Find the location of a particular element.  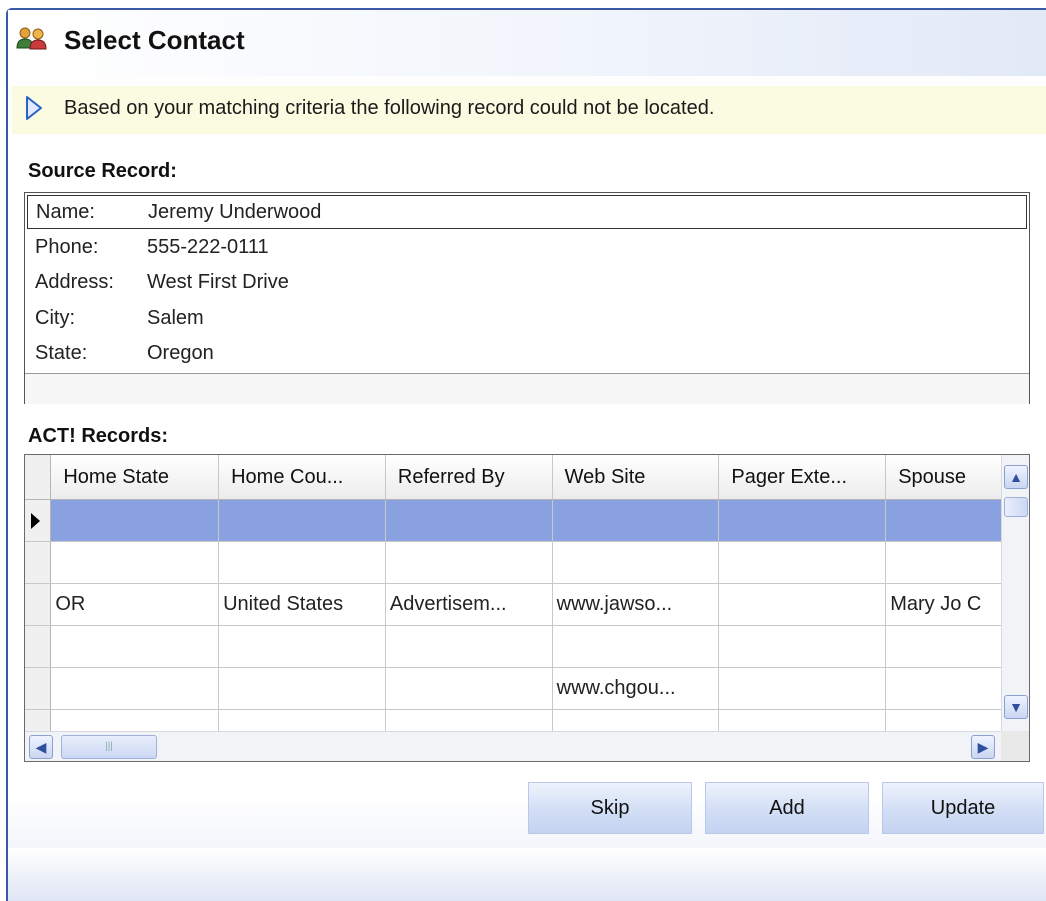

add-button: Add is located at coordinates (787, 808).